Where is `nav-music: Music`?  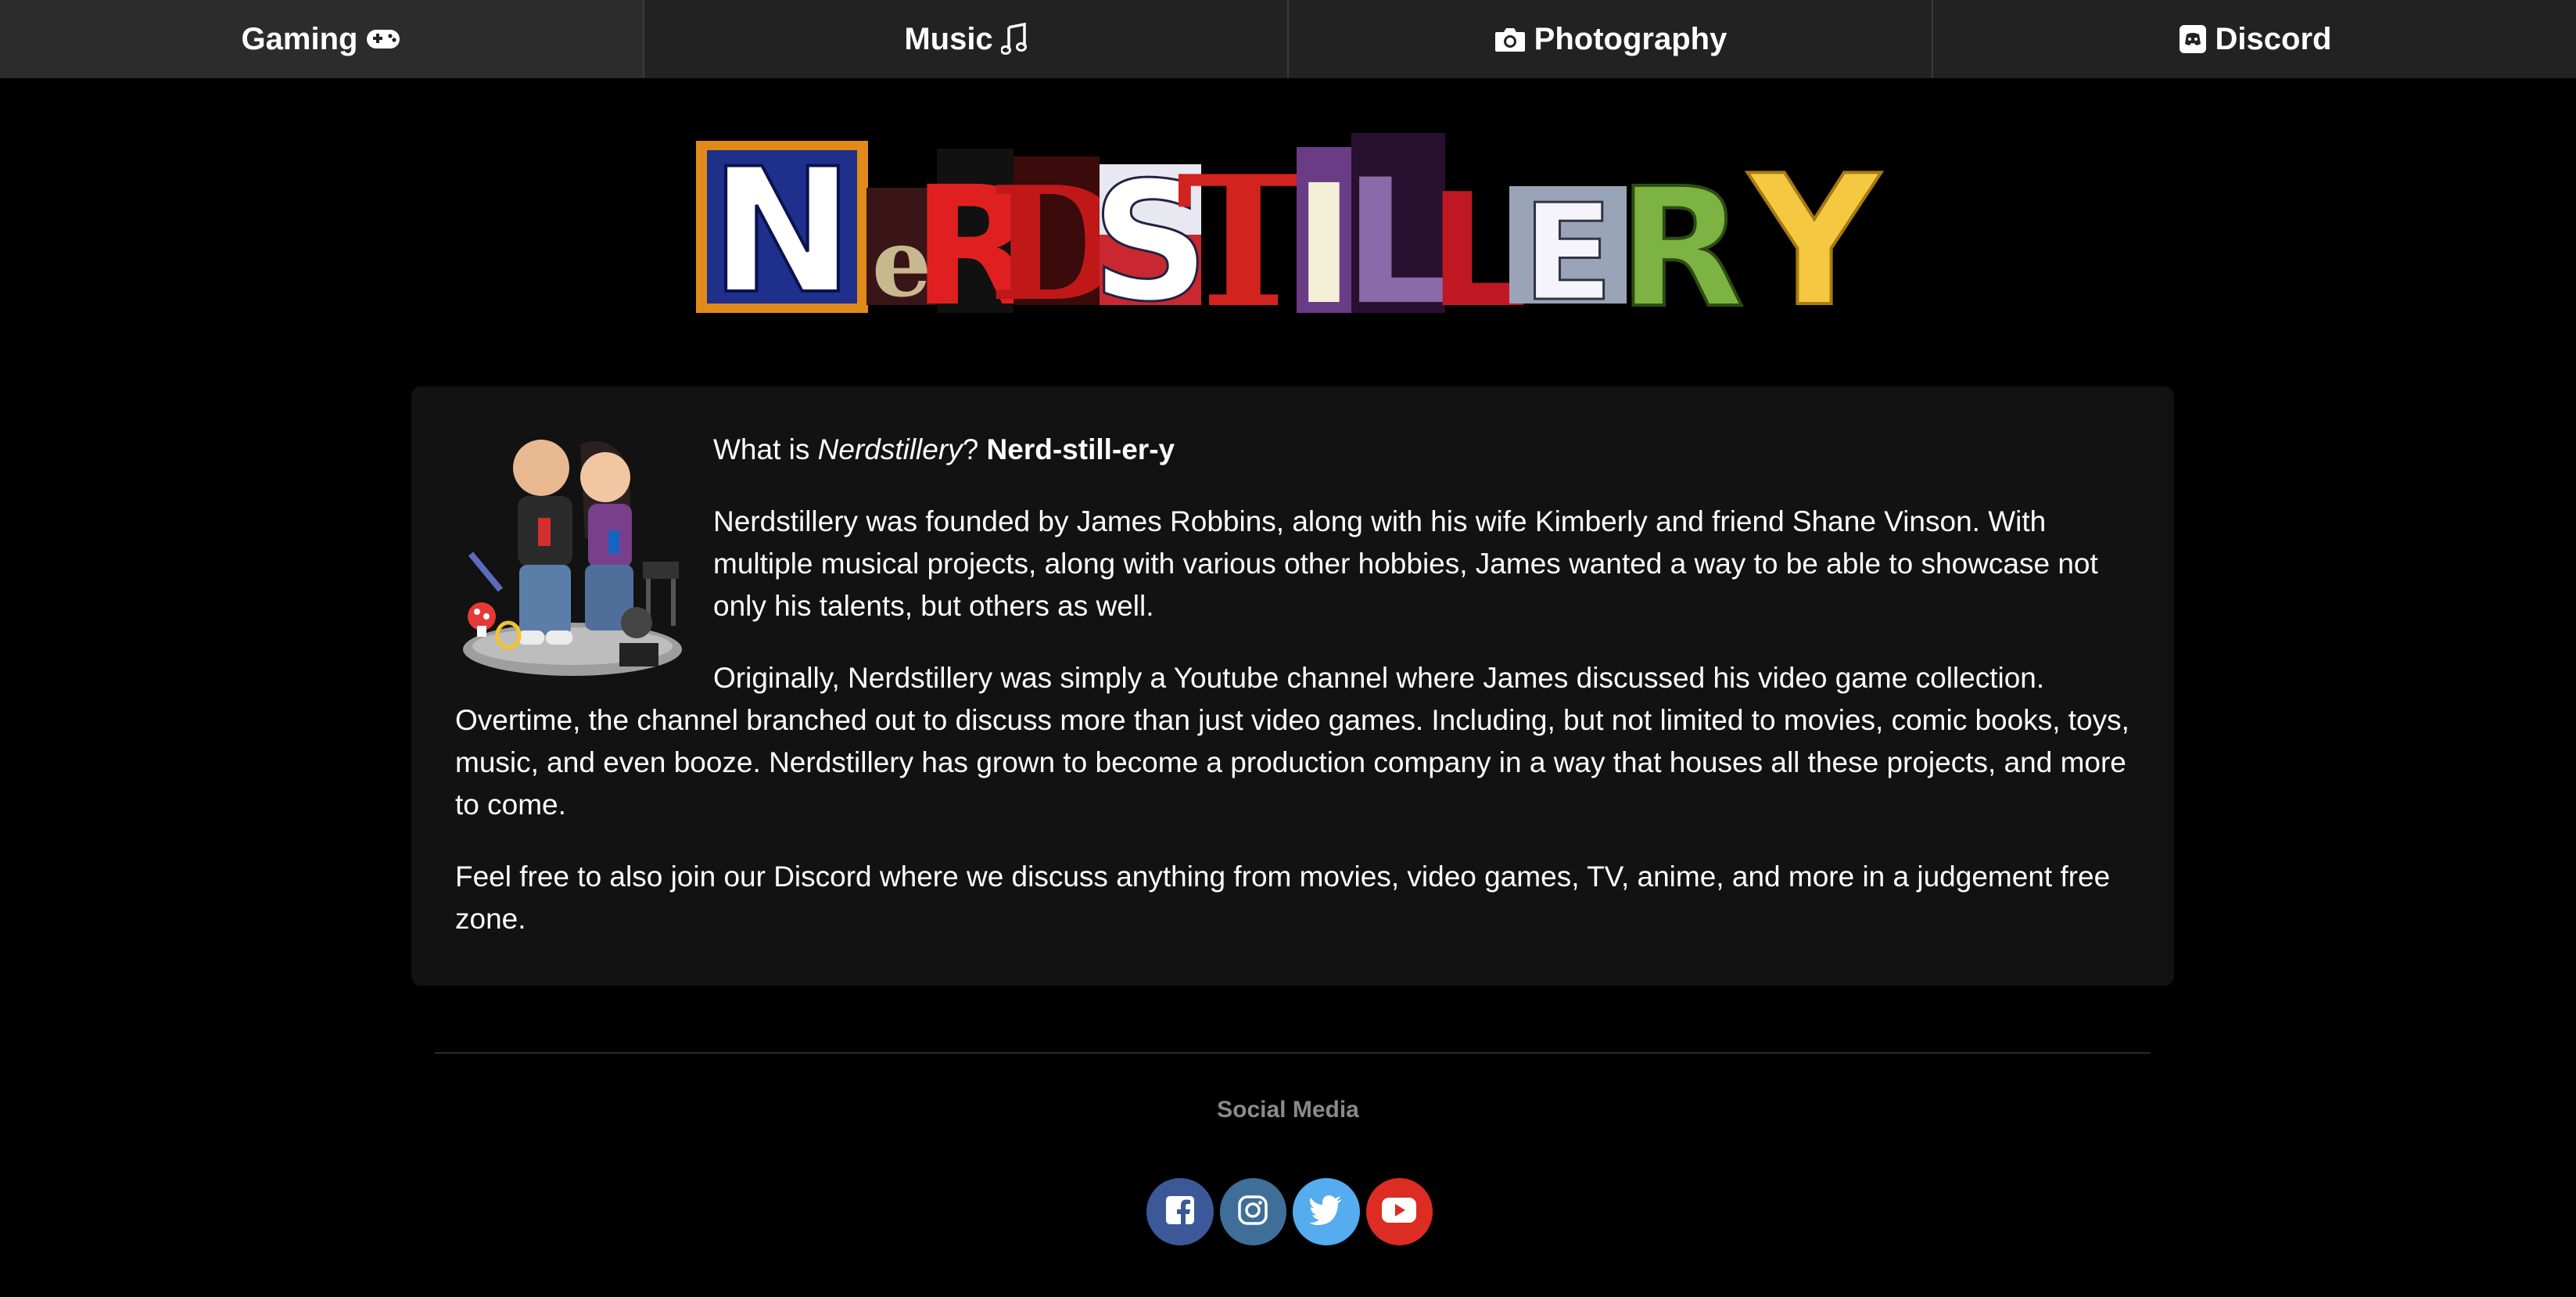
nav-music: Music is located at coordinates (966, 39).